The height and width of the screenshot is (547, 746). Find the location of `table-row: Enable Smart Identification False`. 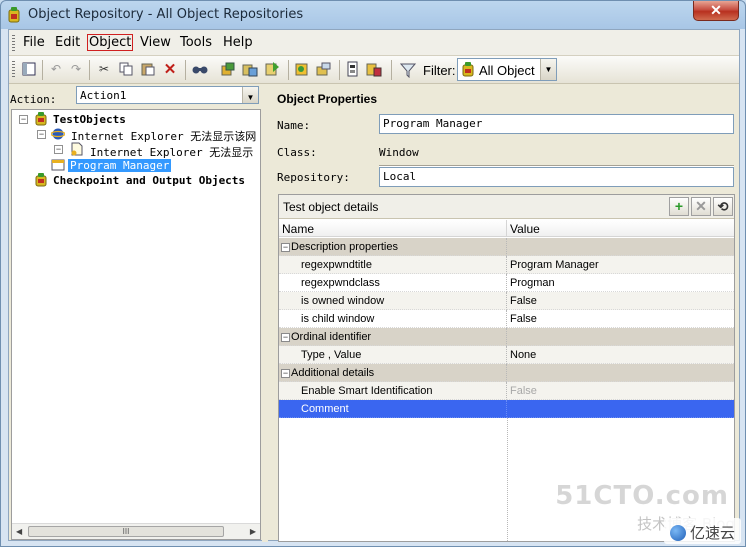

table-row: Enable Smart Identification False is located at coordinates (506, 391).